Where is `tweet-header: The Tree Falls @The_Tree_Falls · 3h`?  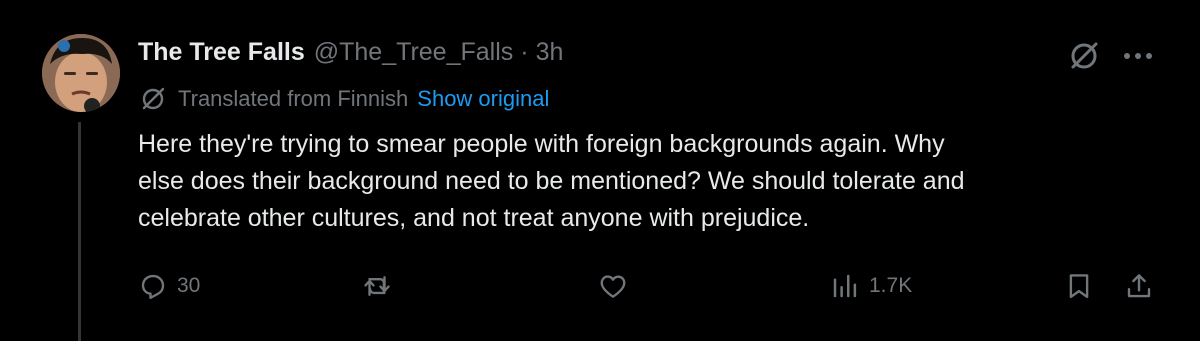 tweet-header: The Tree Falls @The_Tree_Falls · 3h is located at coordinates (350, 52).